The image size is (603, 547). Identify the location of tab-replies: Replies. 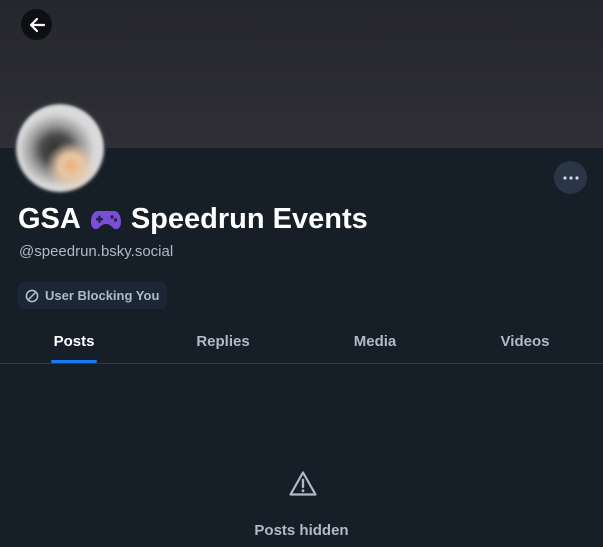
(222, 341).